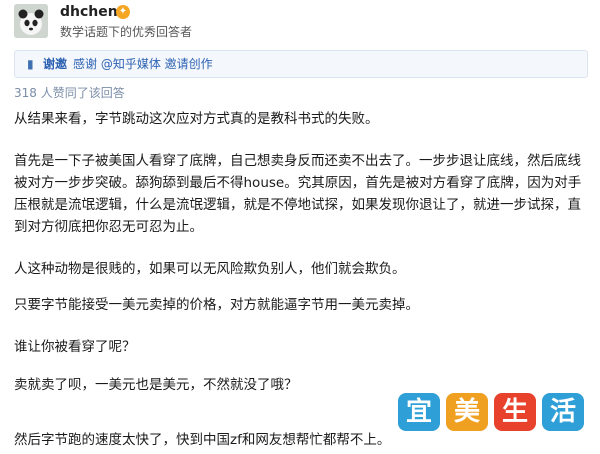  Describe the element at coordinates (196, 119) in the screenshot. I see `answer-paragraph: 从结果来看，字节跳动这次应对方式真的是教科书式的失败。` at that location.